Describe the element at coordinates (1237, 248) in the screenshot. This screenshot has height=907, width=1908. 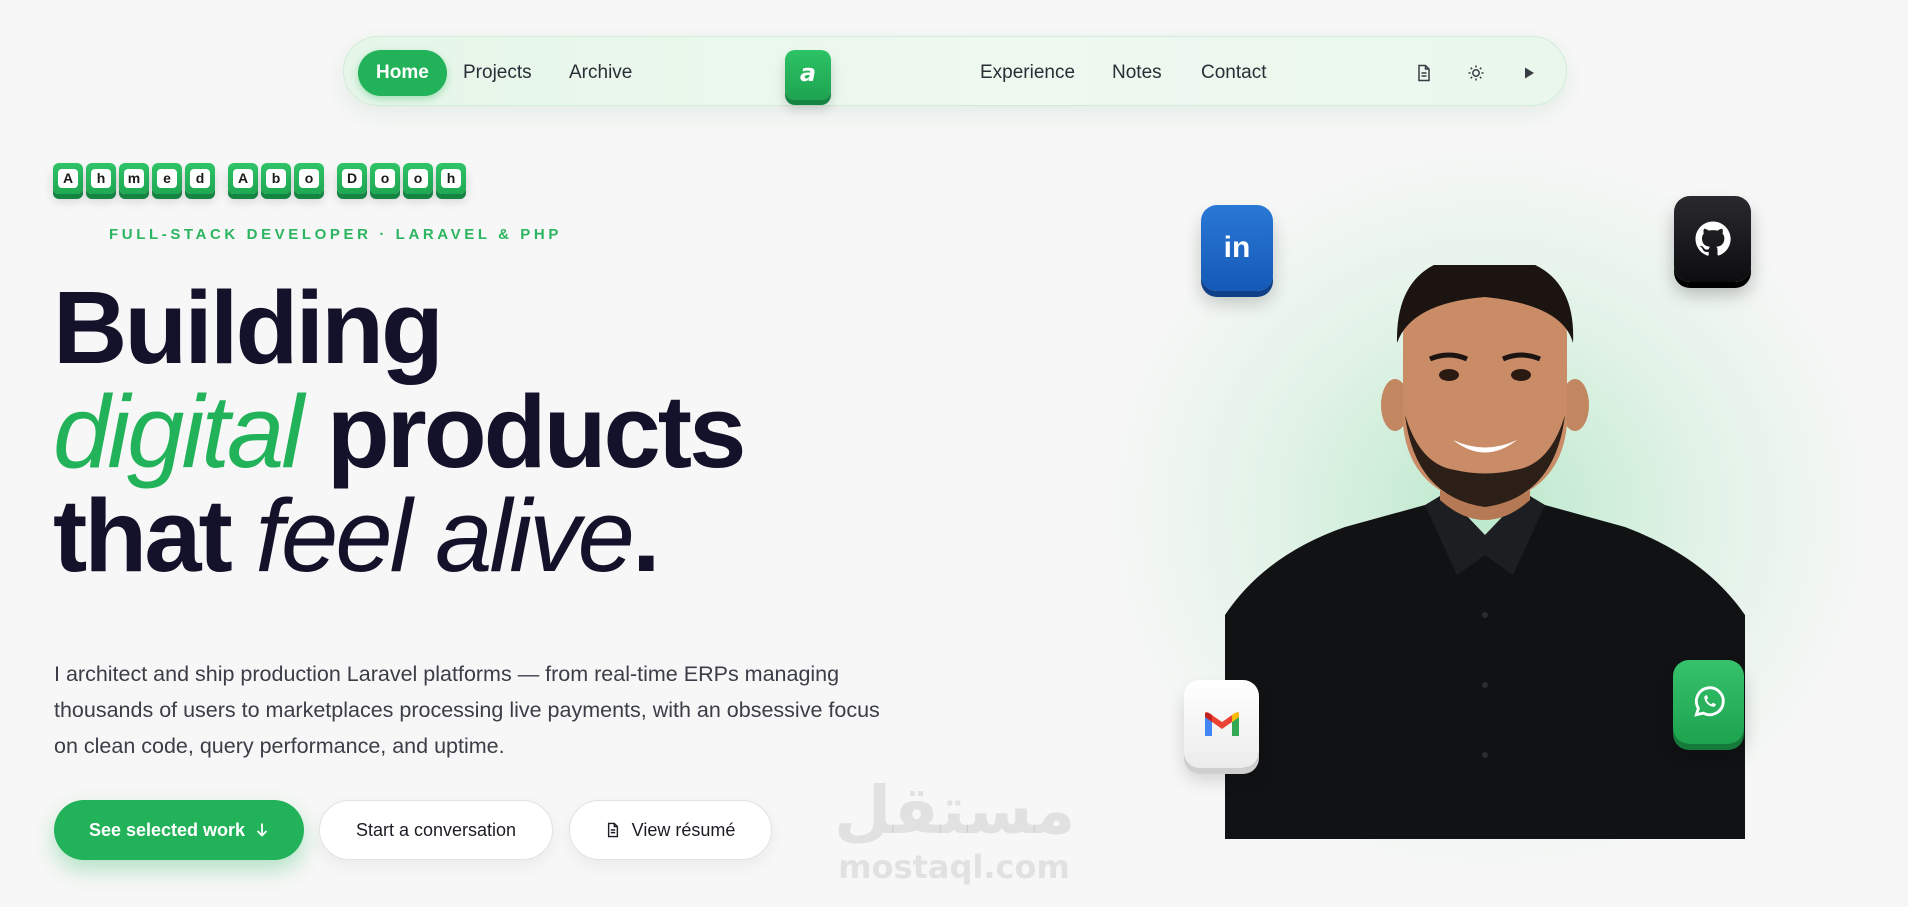
I see `linkedin-icon: in` at that location.